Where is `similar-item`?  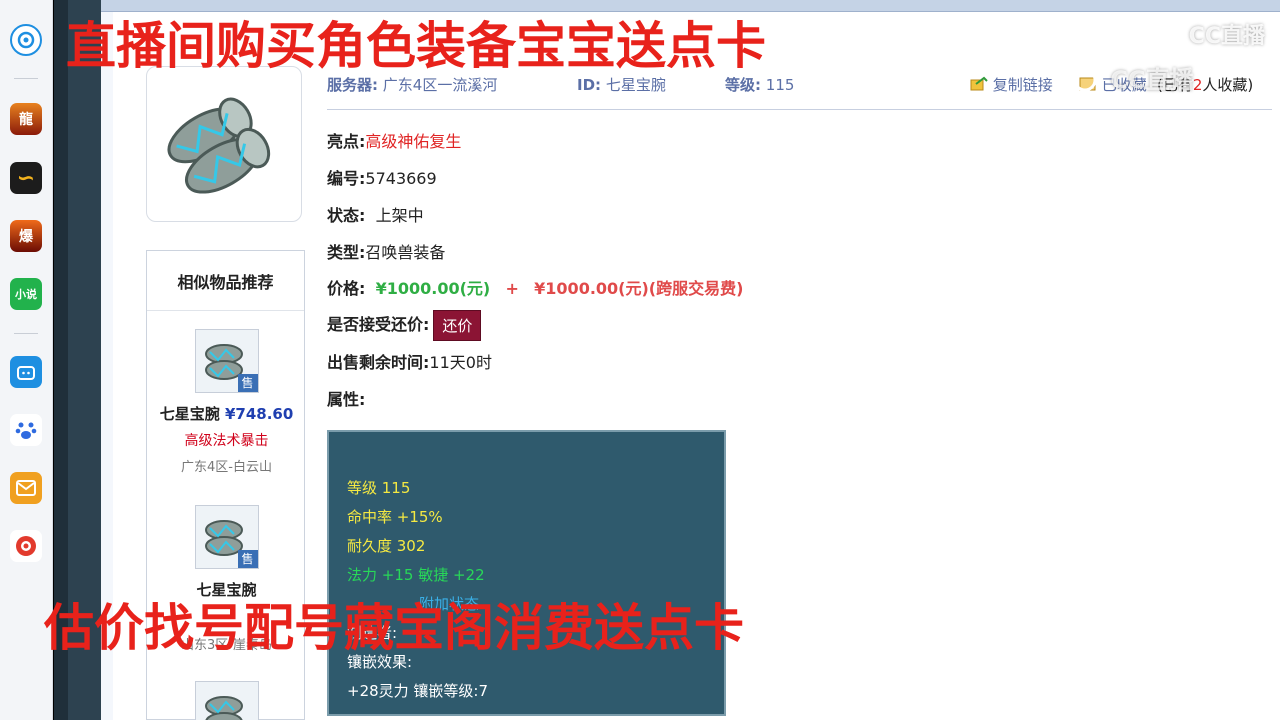 similar-item is located at coordinates (226, 700).